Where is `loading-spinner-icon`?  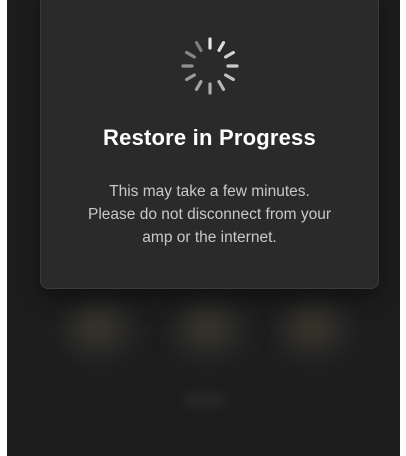 loading-spinner-icon is located at coordinates (210, 66).